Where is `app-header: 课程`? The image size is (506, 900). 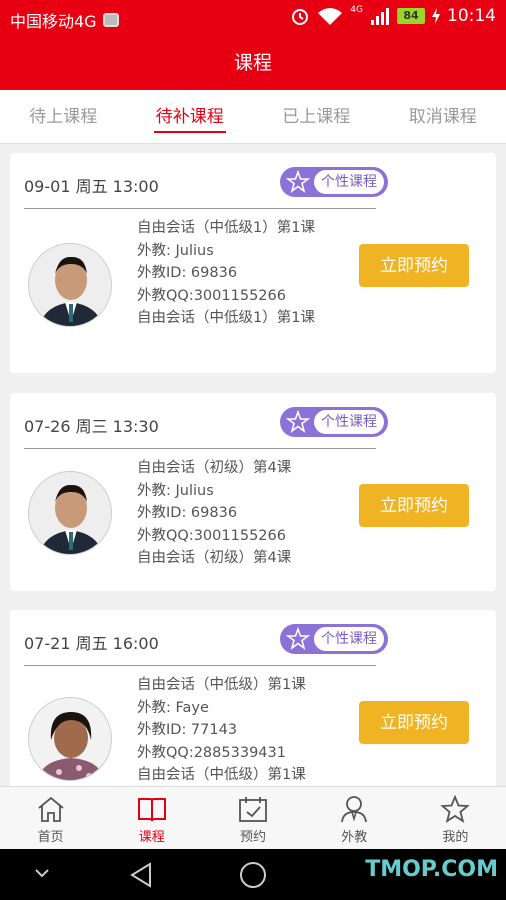
app-header: 课程 is located at coordinates (253, 63).